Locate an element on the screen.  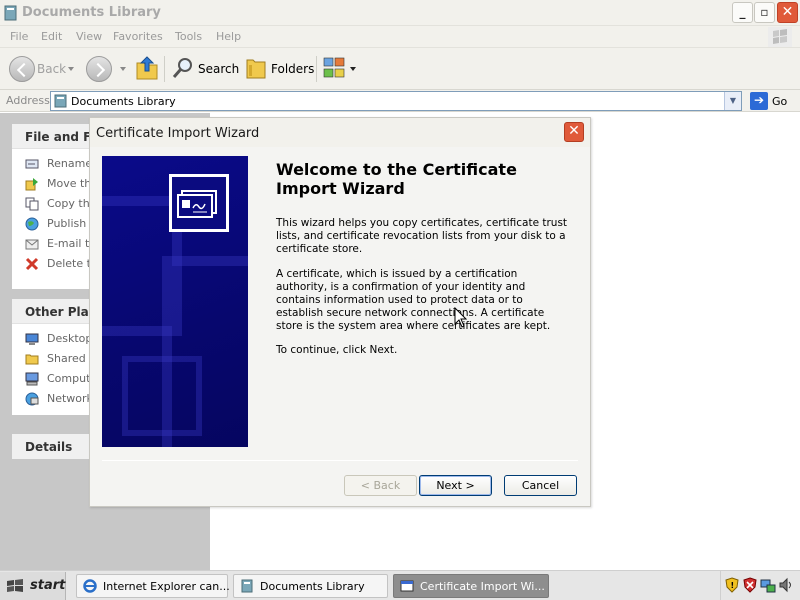
internet-explorer-icon is located at coordinates (90, 586).